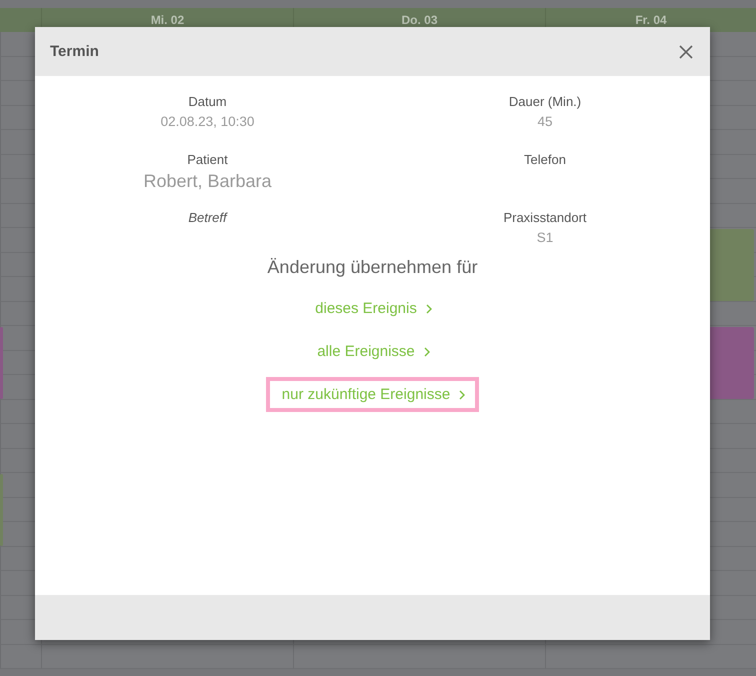 This screenshot has height=676, width=756. Describe the element at coordinates (372, 267) in the screenshot. I see `question-text: Änderung übernehmen für` at that location.